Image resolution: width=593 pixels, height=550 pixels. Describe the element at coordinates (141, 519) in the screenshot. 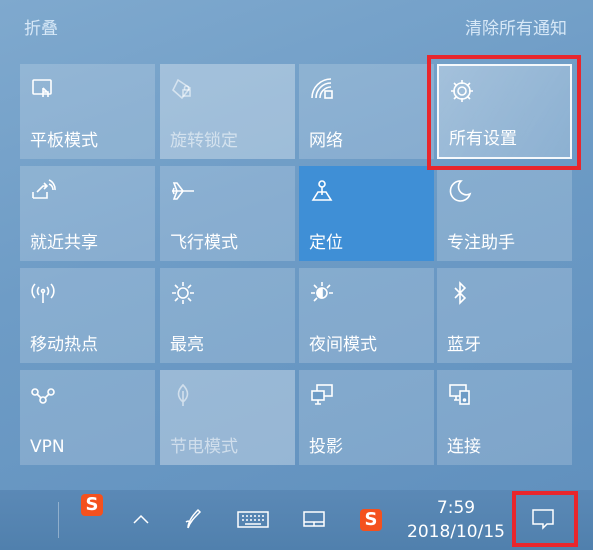

I see `chevron-up-icon` at that location.